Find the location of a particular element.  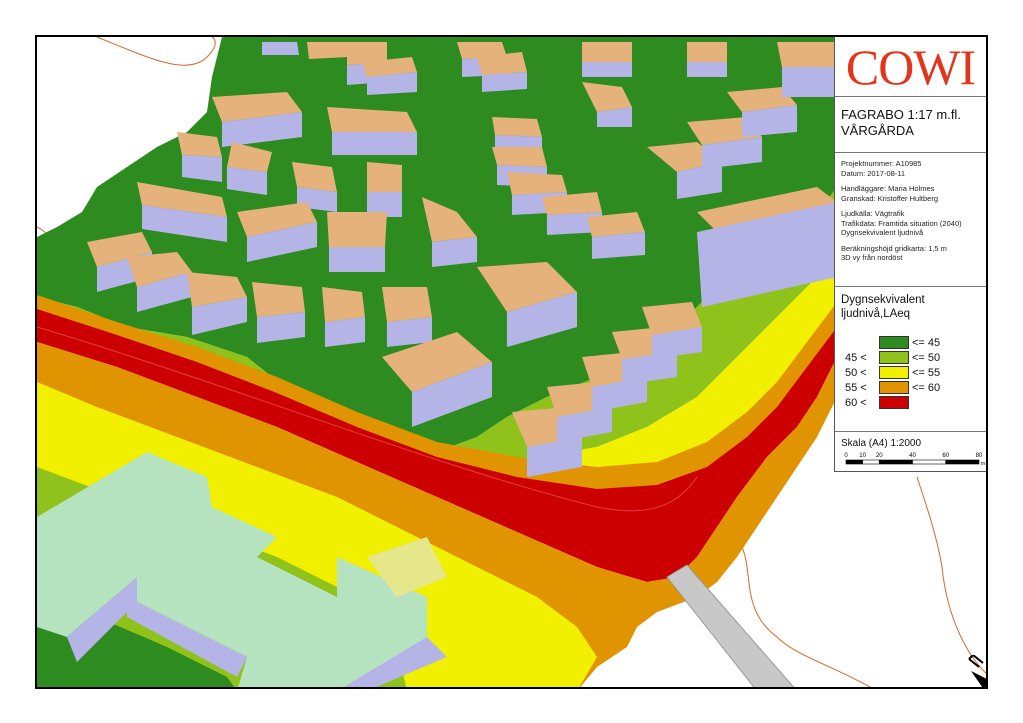

scale-bar: 0 10 20 40 60 80 m is located at coordinates (914, 460).